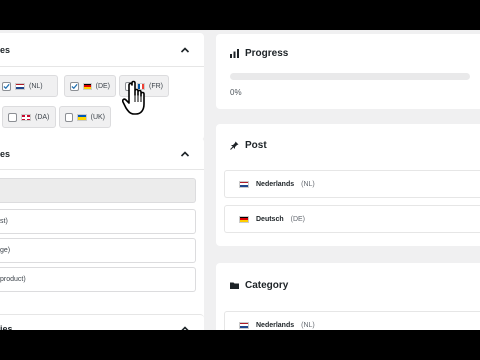  I want to click on type-option-label: product), so click(13, 279).